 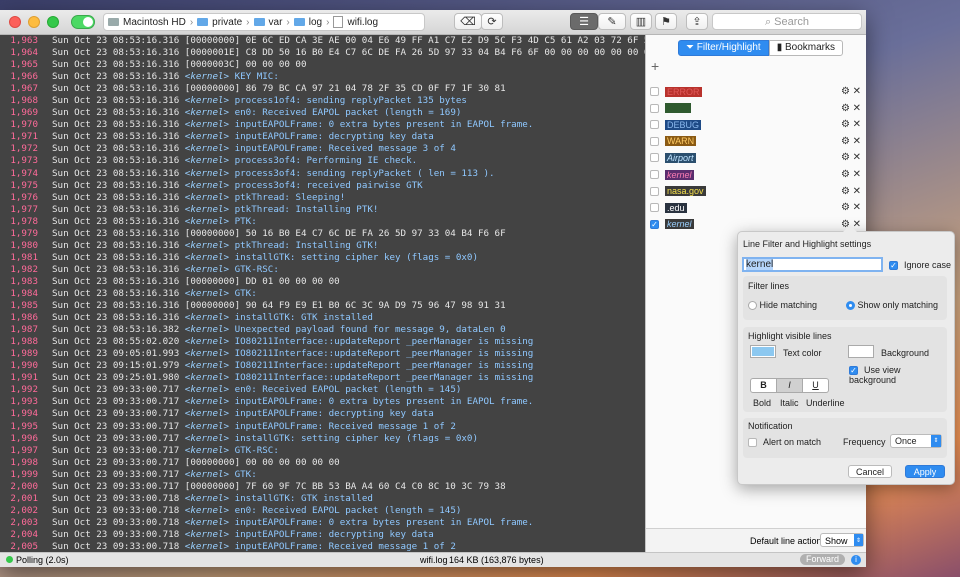 What do you see at coordinates (812, 264) in the screenshot?
I see `filter-text-input: kernel` at bounding box center [812, 264].